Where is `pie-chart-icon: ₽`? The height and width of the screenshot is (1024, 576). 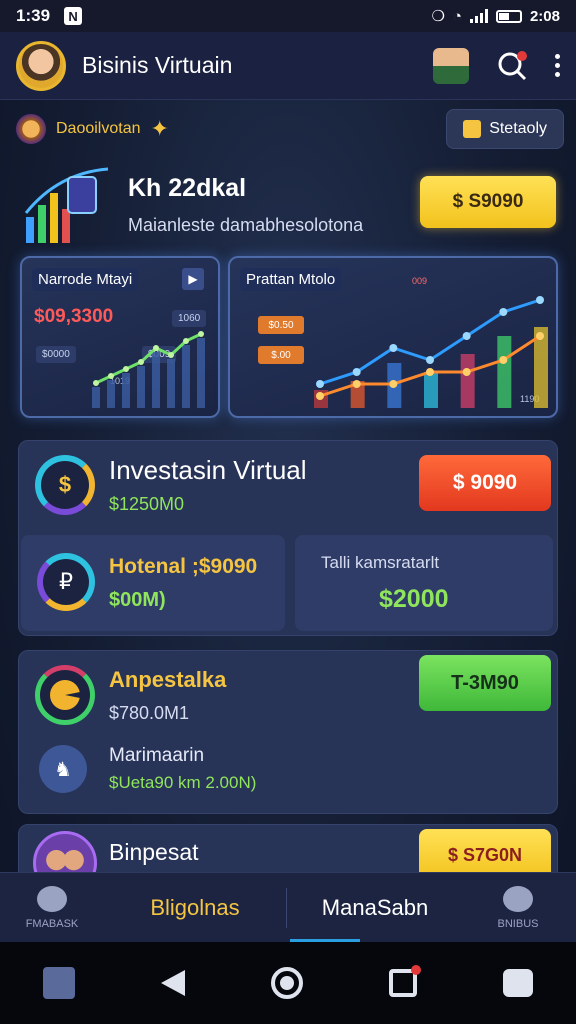 pie-chart-icon: ₽ is located at coordinates (66, 582).